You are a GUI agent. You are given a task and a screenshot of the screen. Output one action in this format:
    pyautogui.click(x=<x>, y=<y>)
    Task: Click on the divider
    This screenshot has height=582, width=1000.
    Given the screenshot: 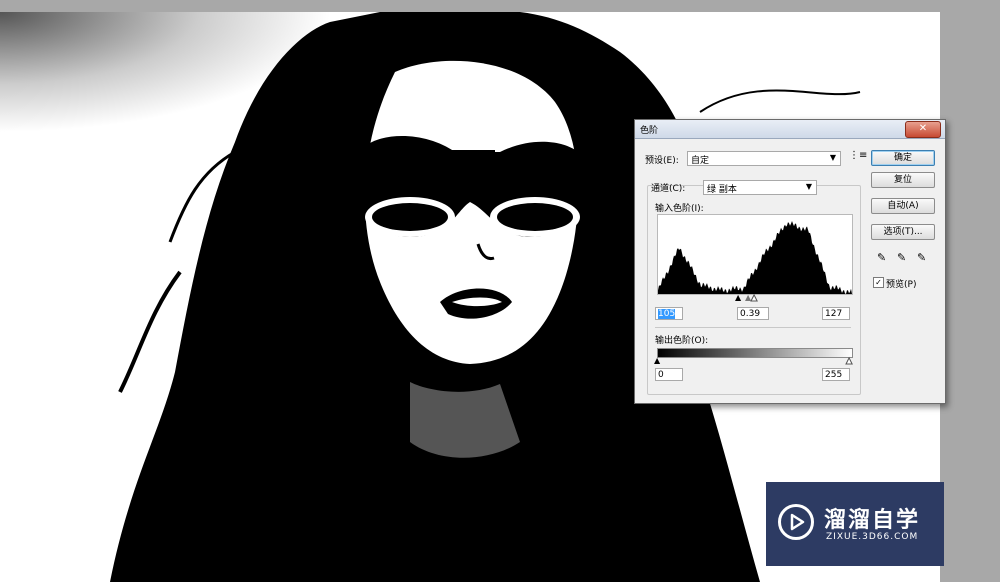 What is the action you would take?
    pyautogui.click(x=753, y=327)
    